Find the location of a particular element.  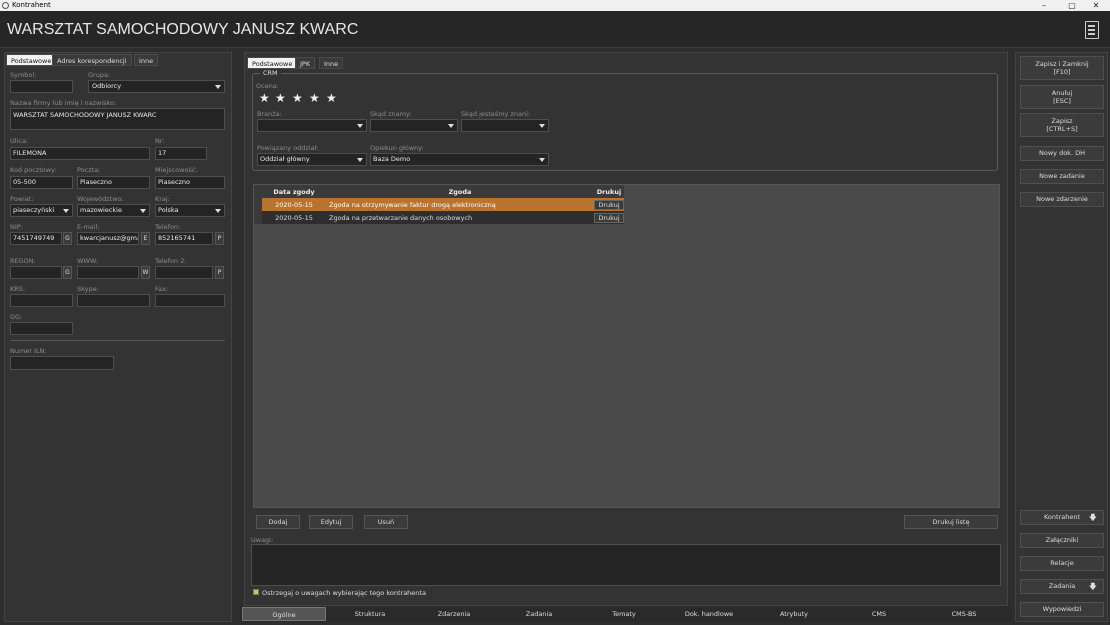

wojewodztwo-select: mazowieckie is located at coordinates (113, 210).